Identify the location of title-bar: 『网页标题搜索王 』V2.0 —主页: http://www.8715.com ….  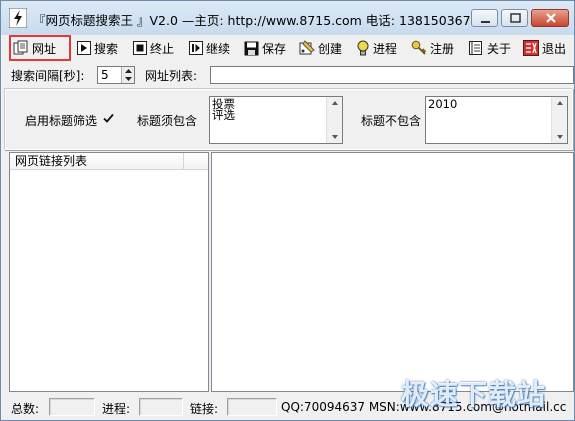
(287, 18).